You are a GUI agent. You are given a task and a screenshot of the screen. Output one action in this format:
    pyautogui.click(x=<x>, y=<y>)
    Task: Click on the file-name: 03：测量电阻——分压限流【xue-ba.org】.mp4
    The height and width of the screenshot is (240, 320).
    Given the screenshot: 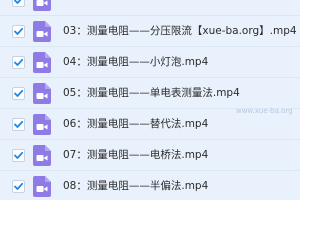 What is the action you would take?
    pyautogui.click(x=180, y=31)
    